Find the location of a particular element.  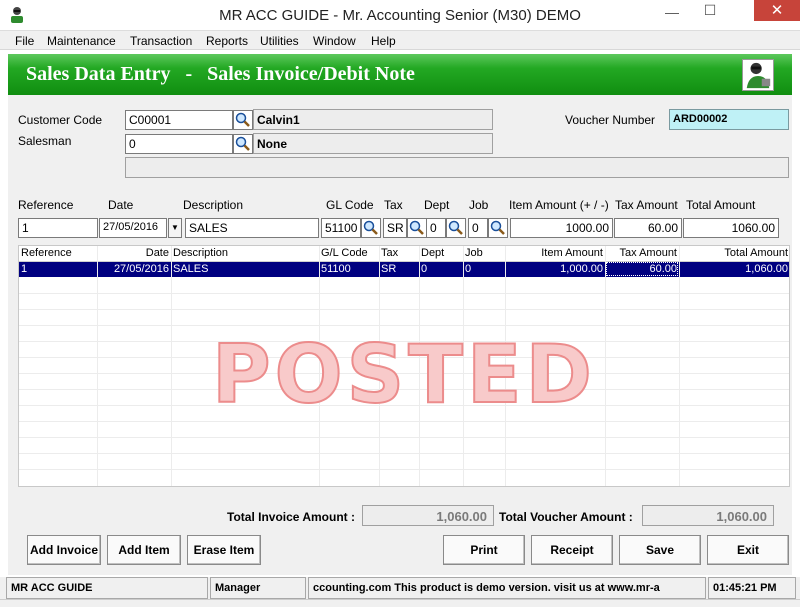

customer-name-display: Calvin1 is located at coordinates (373, 119).